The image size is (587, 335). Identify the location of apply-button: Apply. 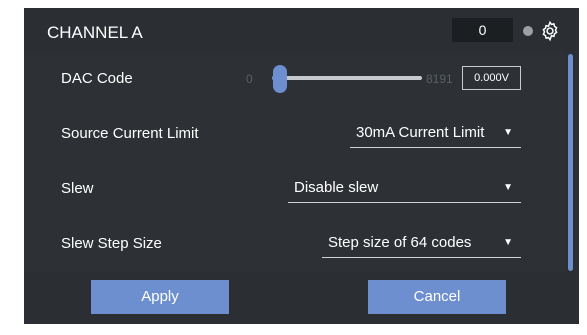
(160, 297).